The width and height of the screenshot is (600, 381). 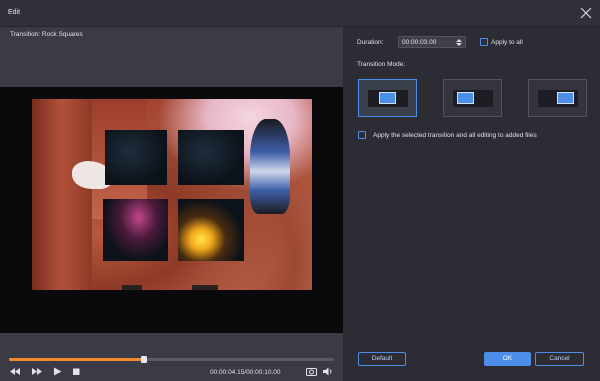 I want to click on transition-mode-center-icon, so click(x=473, y=98).